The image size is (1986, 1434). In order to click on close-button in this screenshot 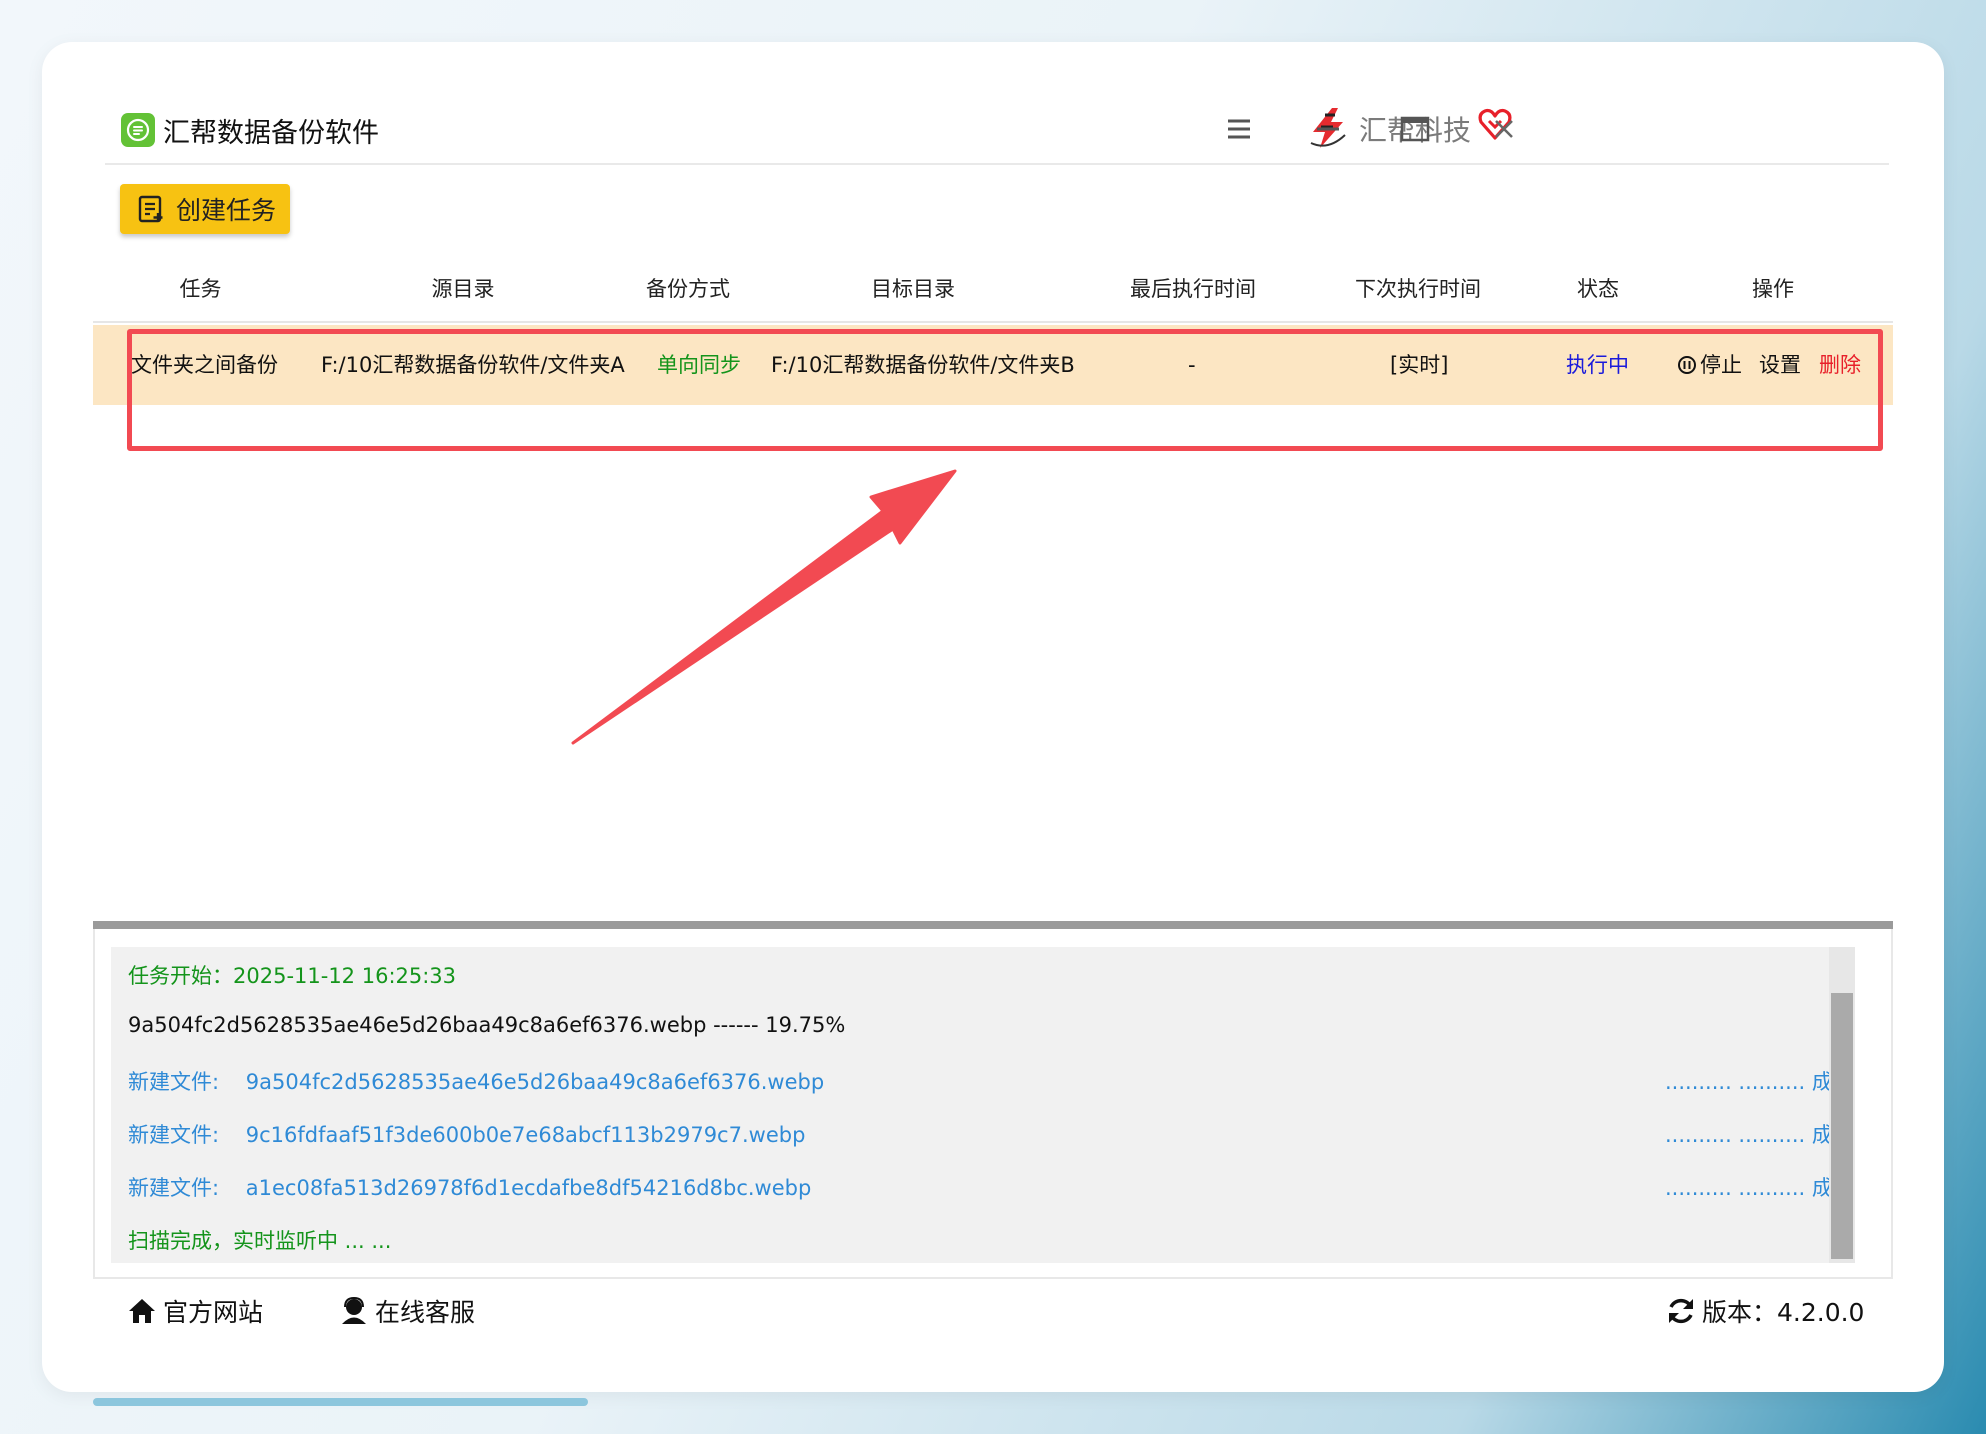, I will do `click(1504, 129)`.